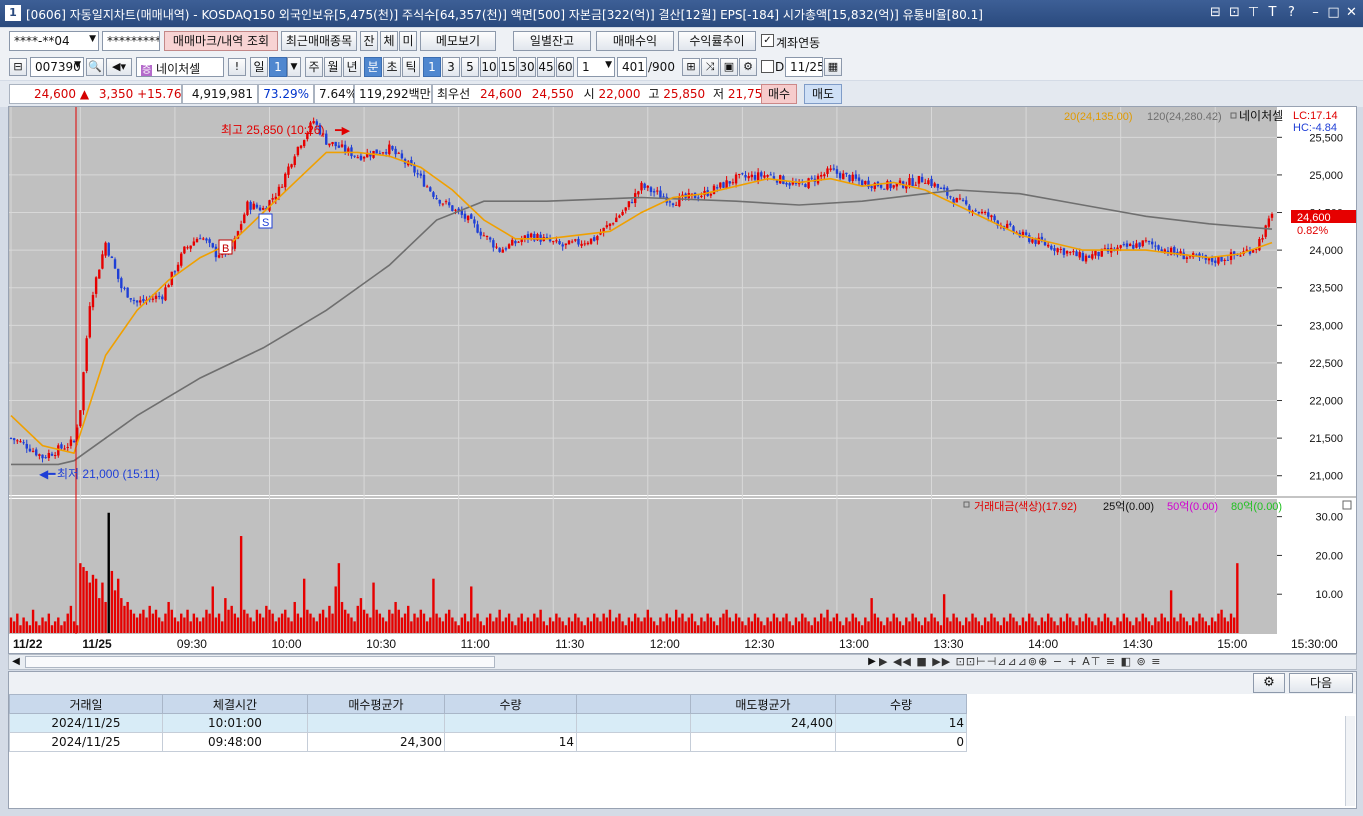  Describe the element at coordinates (259, 67) in the screenshot. I see `period-day-button: 일` at that location.